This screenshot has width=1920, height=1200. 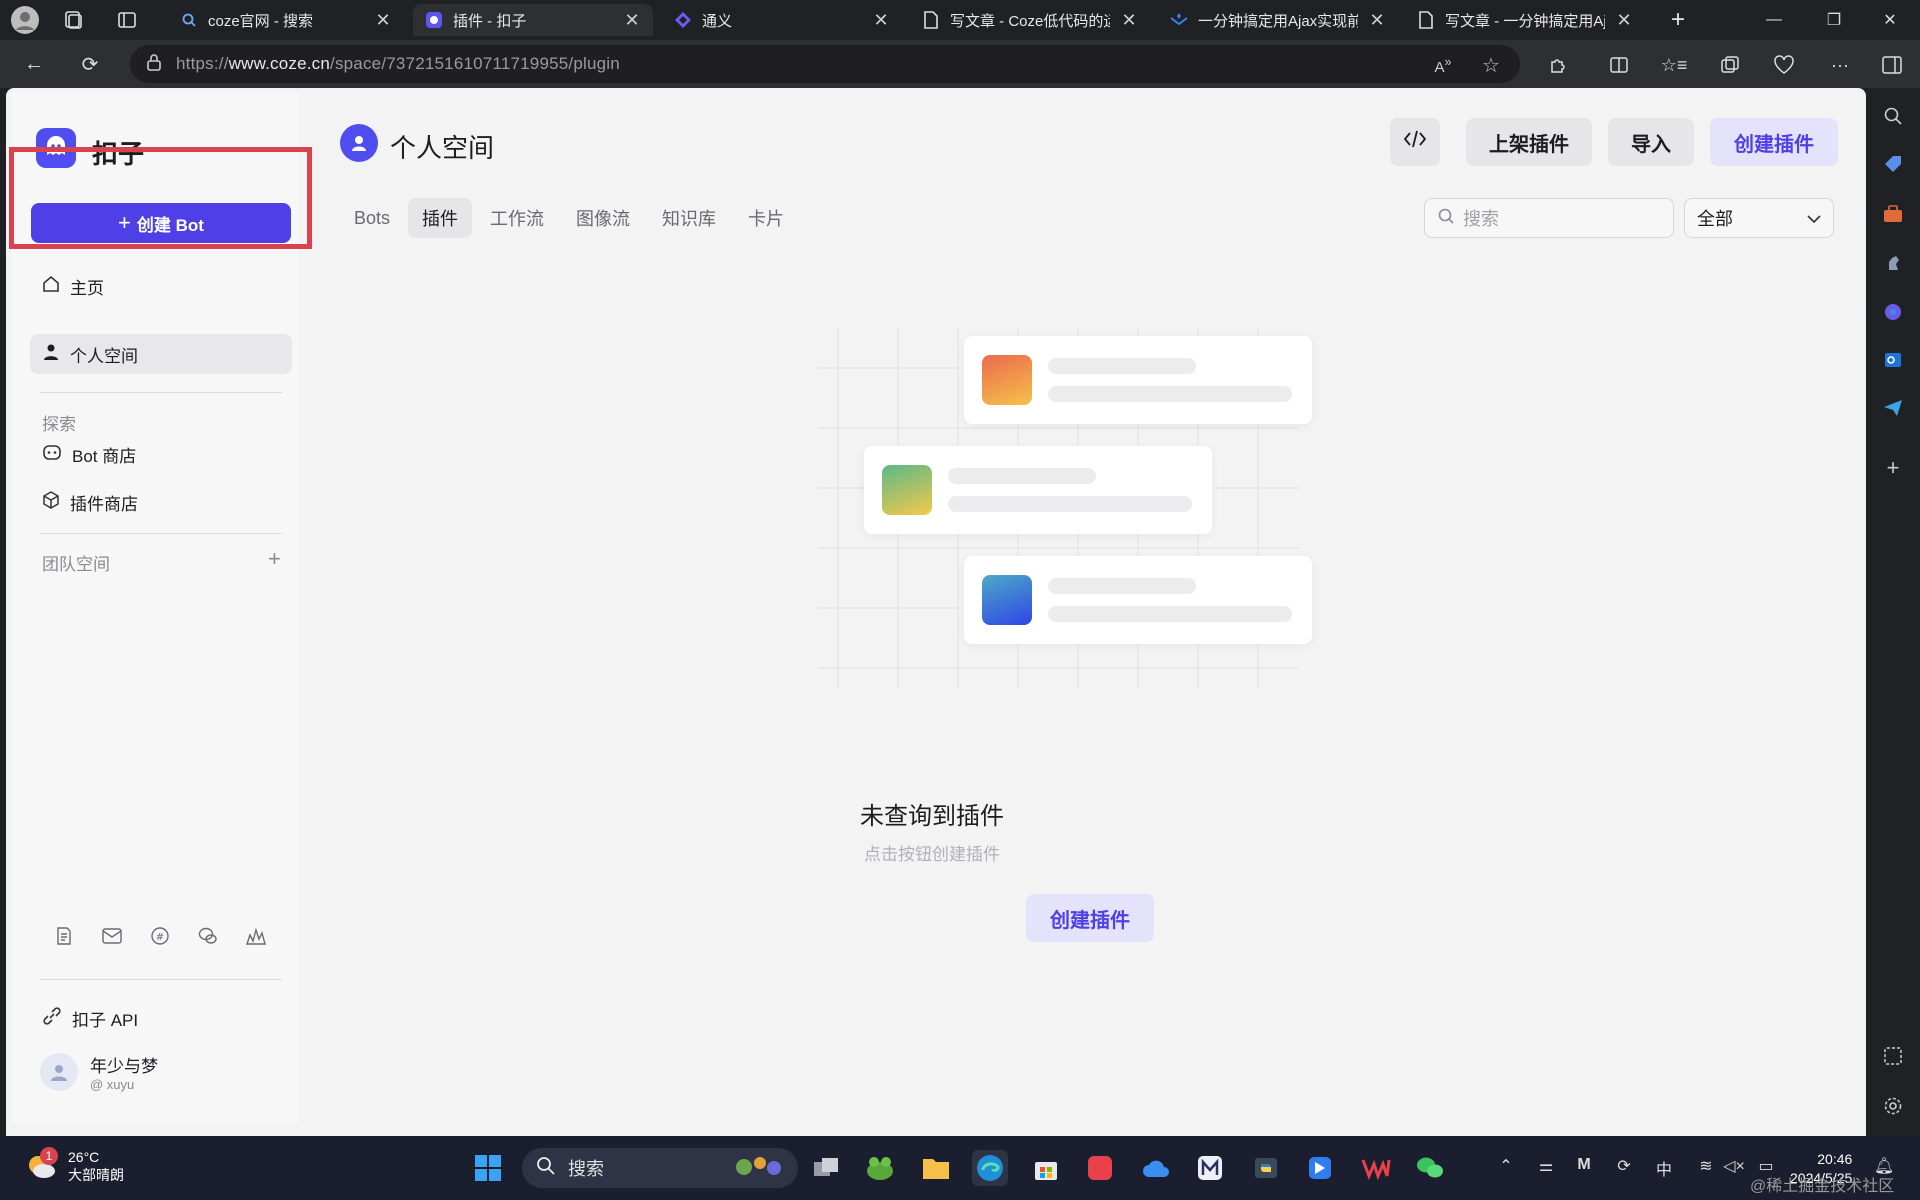 I want to click on link-icon, so click(x=52, y=1018).